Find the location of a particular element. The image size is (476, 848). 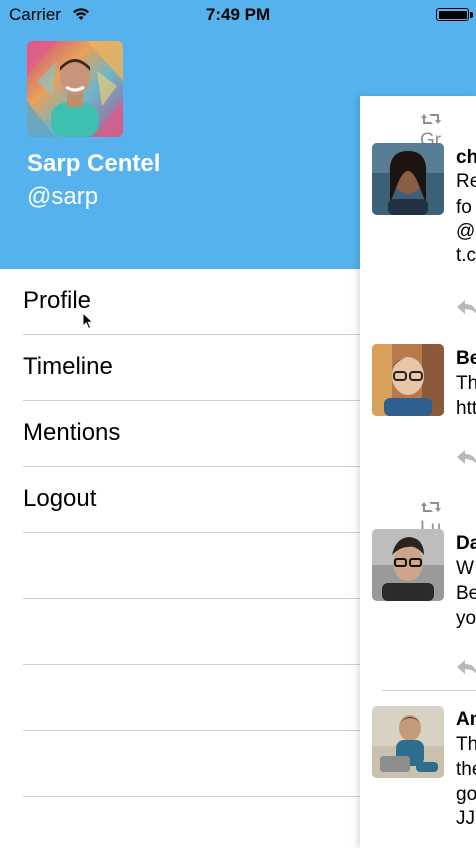

tweet-author-name: ch is located at coordinates (466, 157).